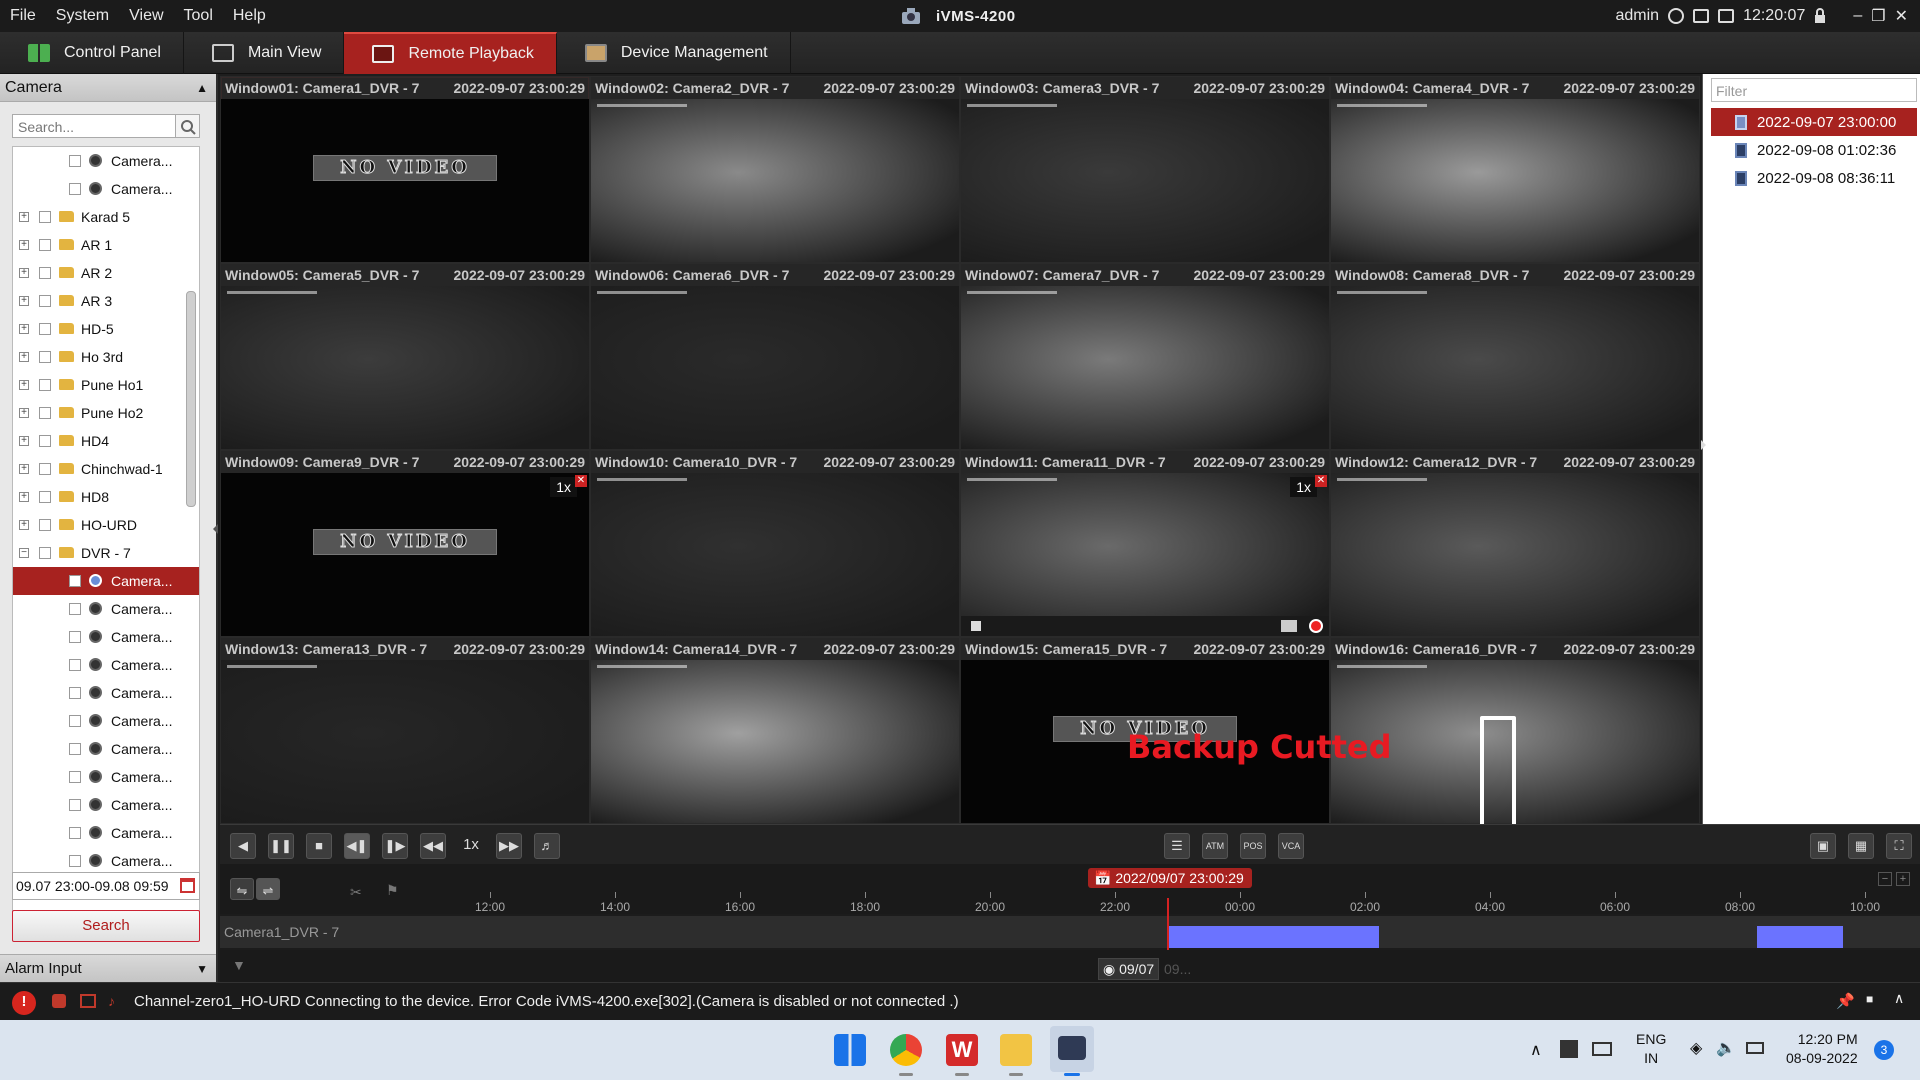 This screenshot has height=1080, width=1920. What do you see at coordinates (1072, 1049) in the screenshot?
I see `ivms-taskbar-icon` at bounding box center [1072, 1049].